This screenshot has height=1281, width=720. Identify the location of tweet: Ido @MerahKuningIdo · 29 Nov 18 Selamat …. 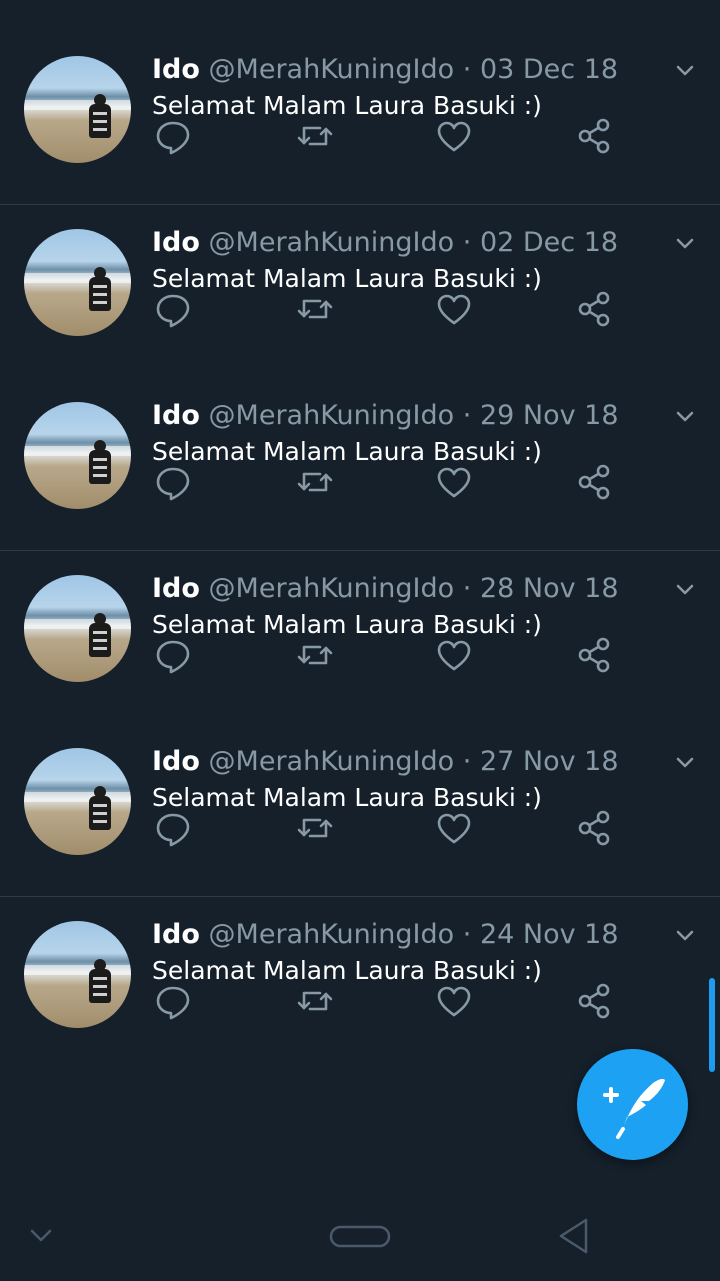
(360, 464).